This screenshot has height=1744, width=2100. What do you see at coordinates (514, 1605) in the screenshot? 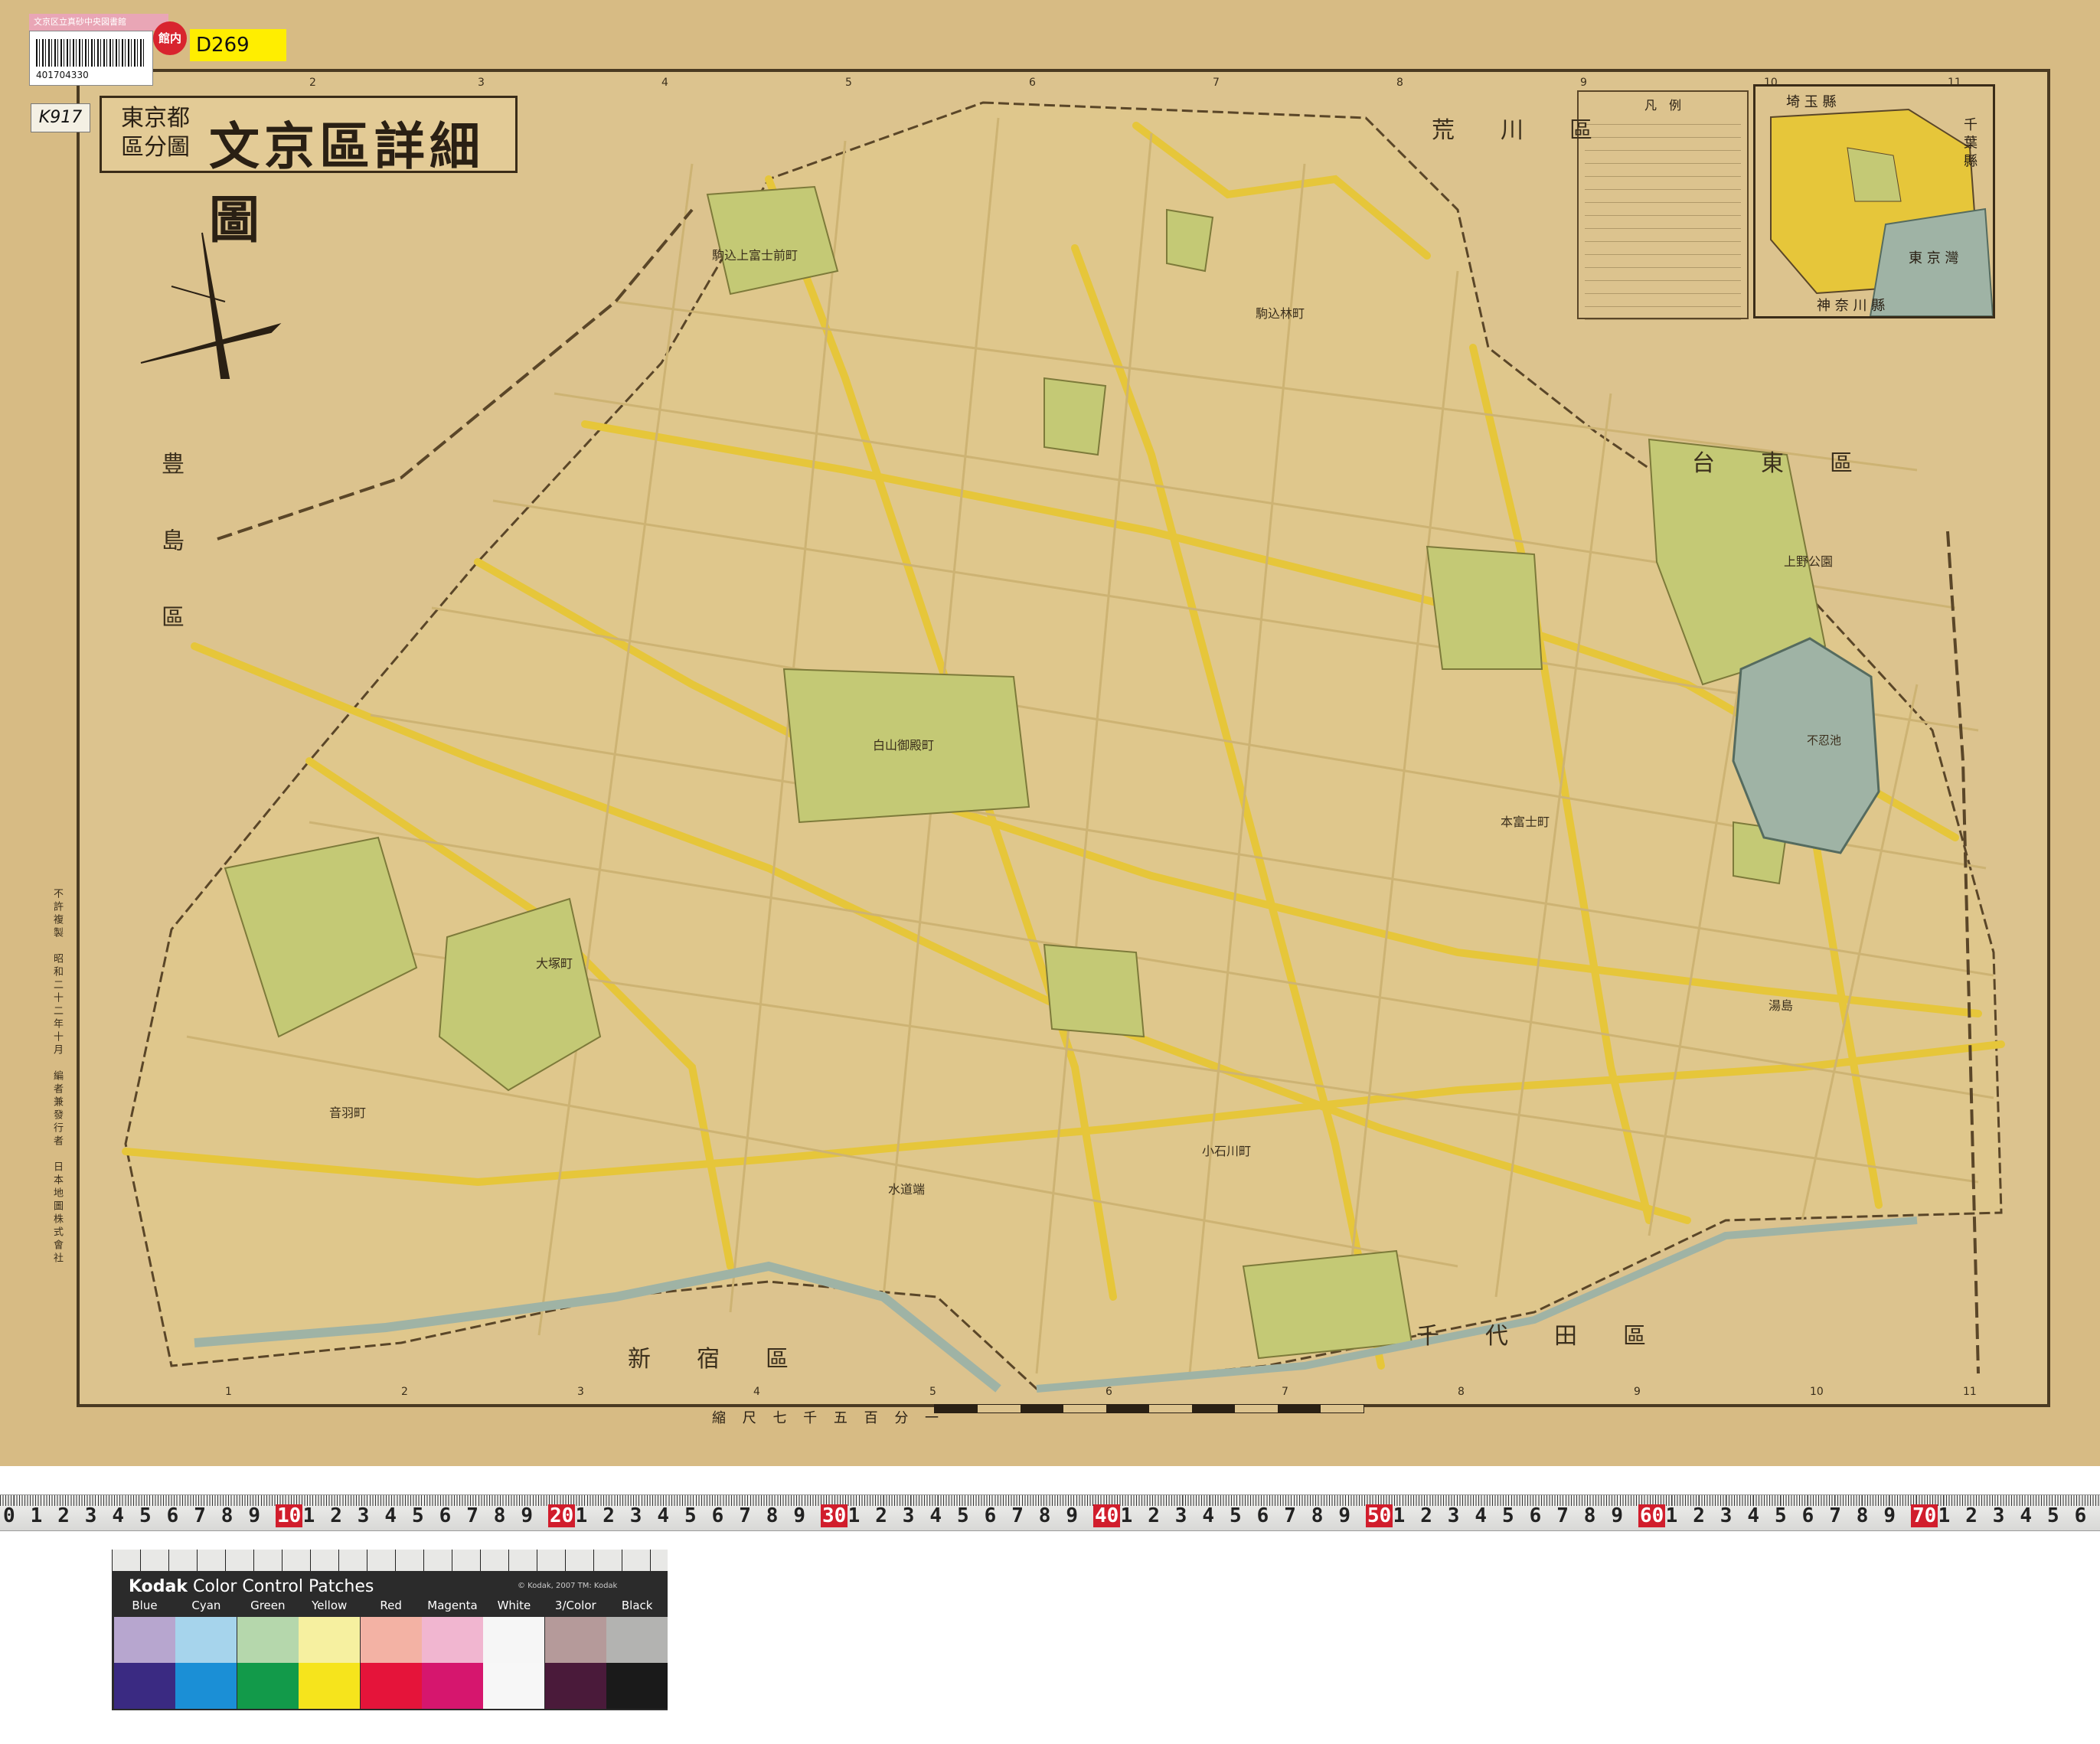
I see `patch-label: White` at bounding box center [514, 1605].